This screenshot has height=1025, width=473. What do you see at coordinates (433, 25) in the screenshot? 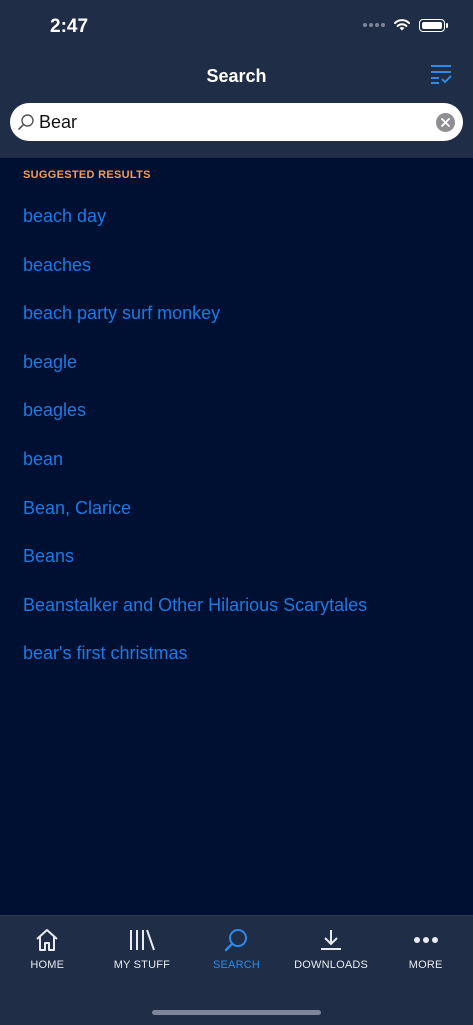
I see `battery-icon` at bounding box center [433, 25].